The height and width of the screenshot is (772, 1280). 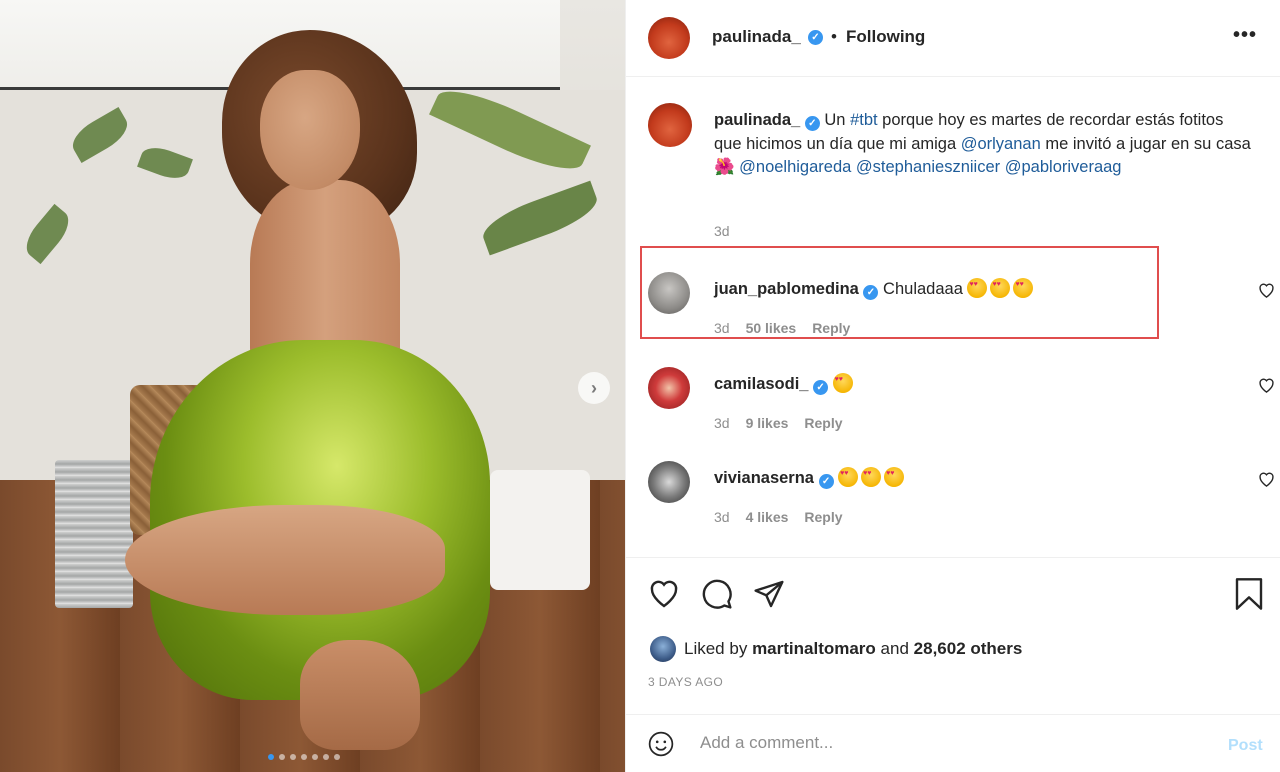 I want to click on chevron-right-icon: ›, so click(x=594, y=388).